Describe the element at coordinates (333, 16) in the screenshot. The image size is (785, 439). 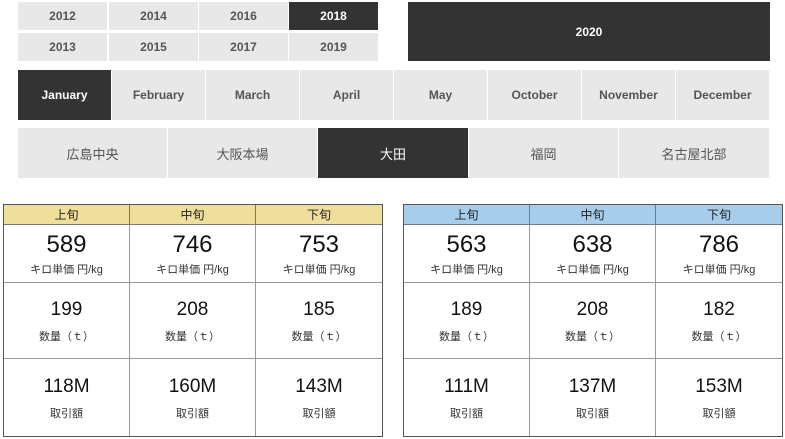
I see `year-button-2018: 2018` at that location.